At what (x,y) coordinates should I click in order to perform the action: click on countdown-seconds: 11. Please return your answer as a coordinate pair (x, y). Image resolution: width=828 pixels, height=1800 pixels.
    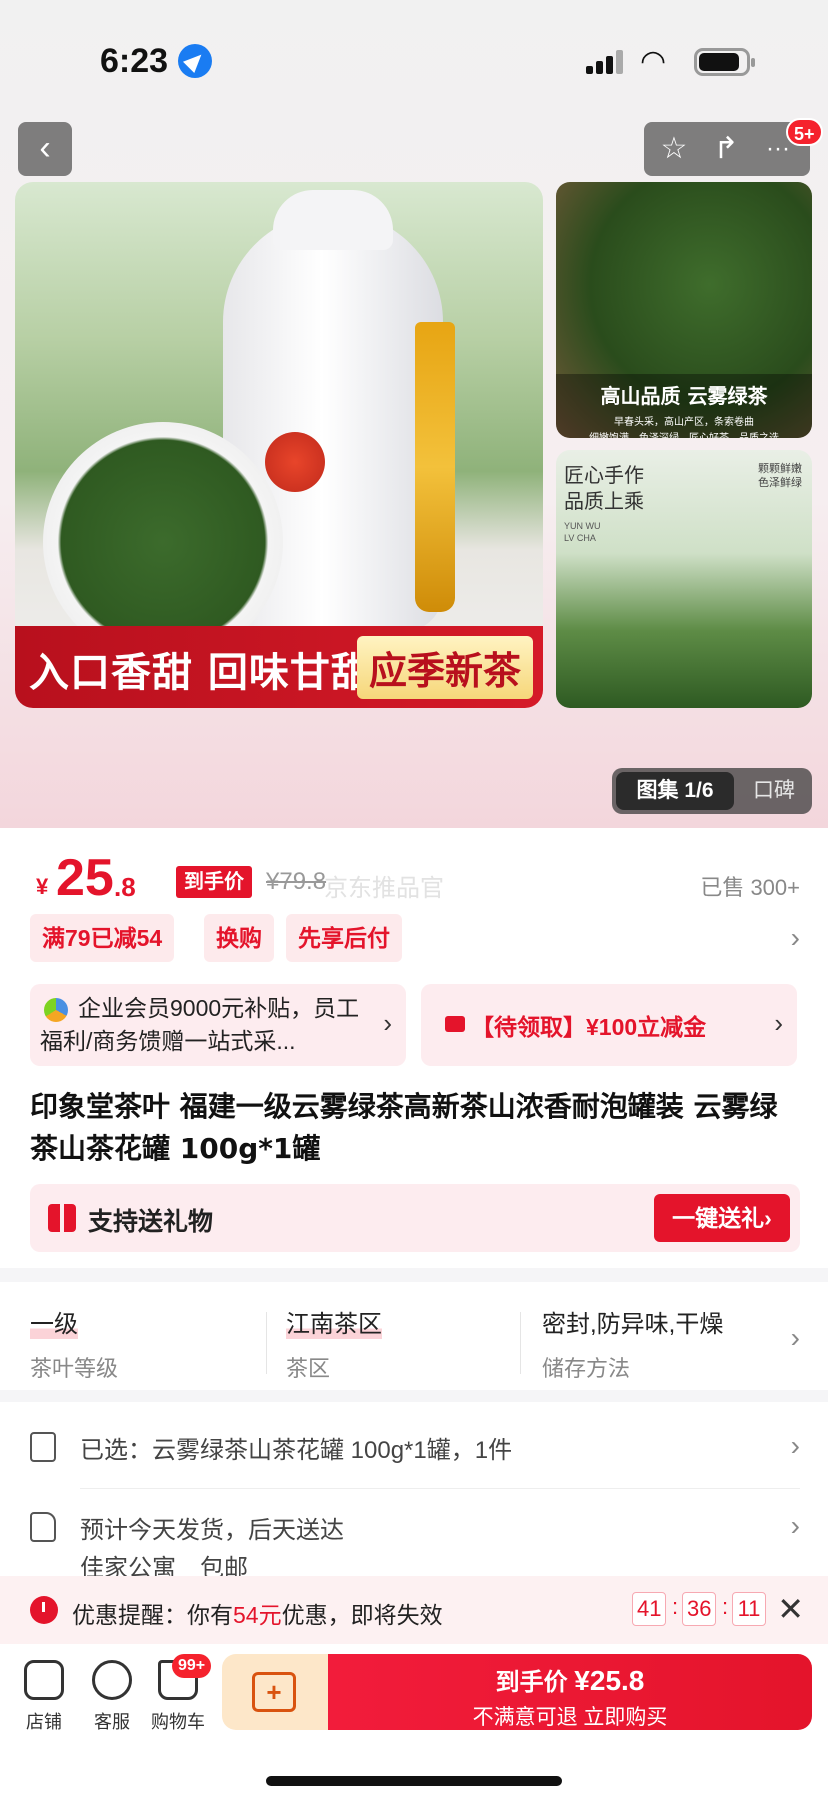
    Looking at the image, I should click on (749, 1609).